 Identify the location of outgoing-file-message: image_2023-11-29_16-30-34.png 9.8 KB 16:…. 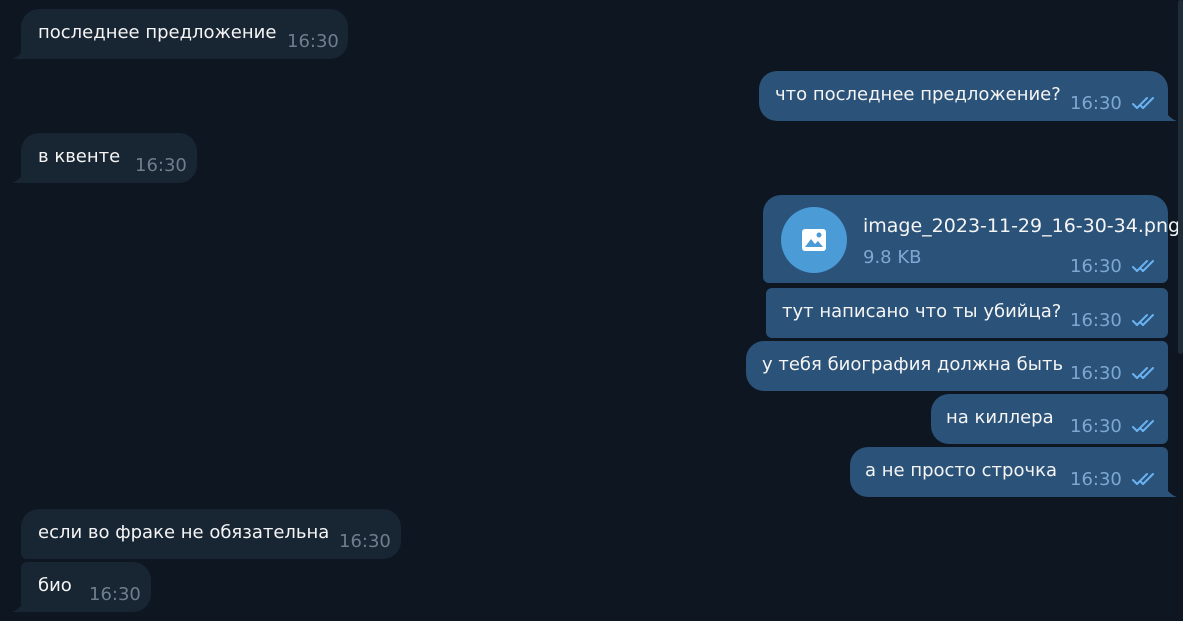
(971, 239).